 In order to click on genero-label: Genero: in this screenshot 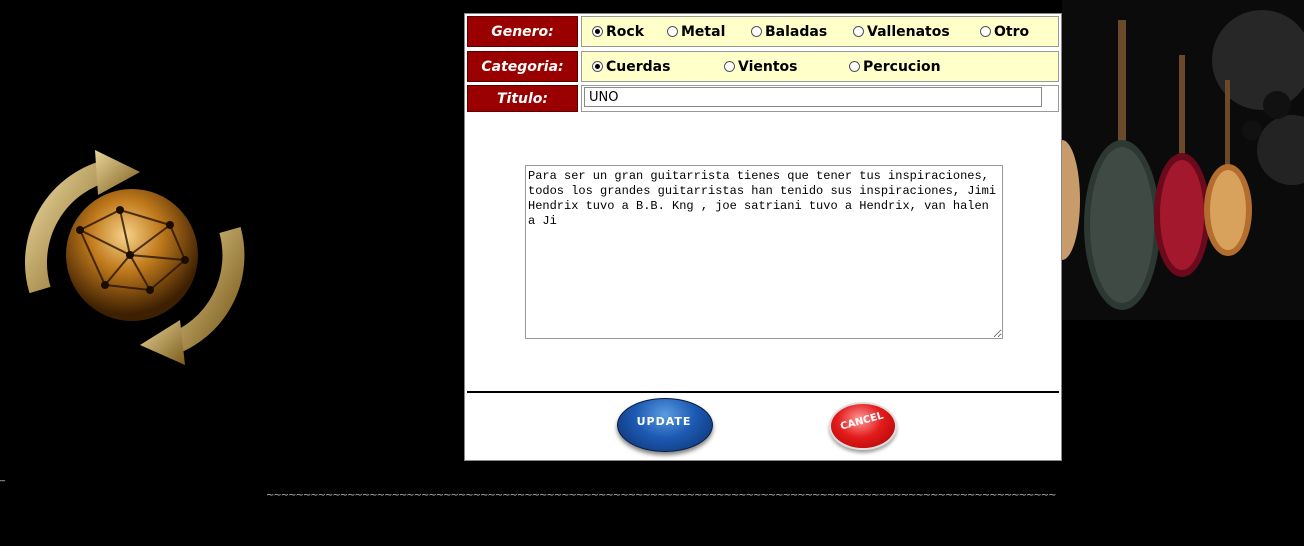, I will do `click(522, 31)`.